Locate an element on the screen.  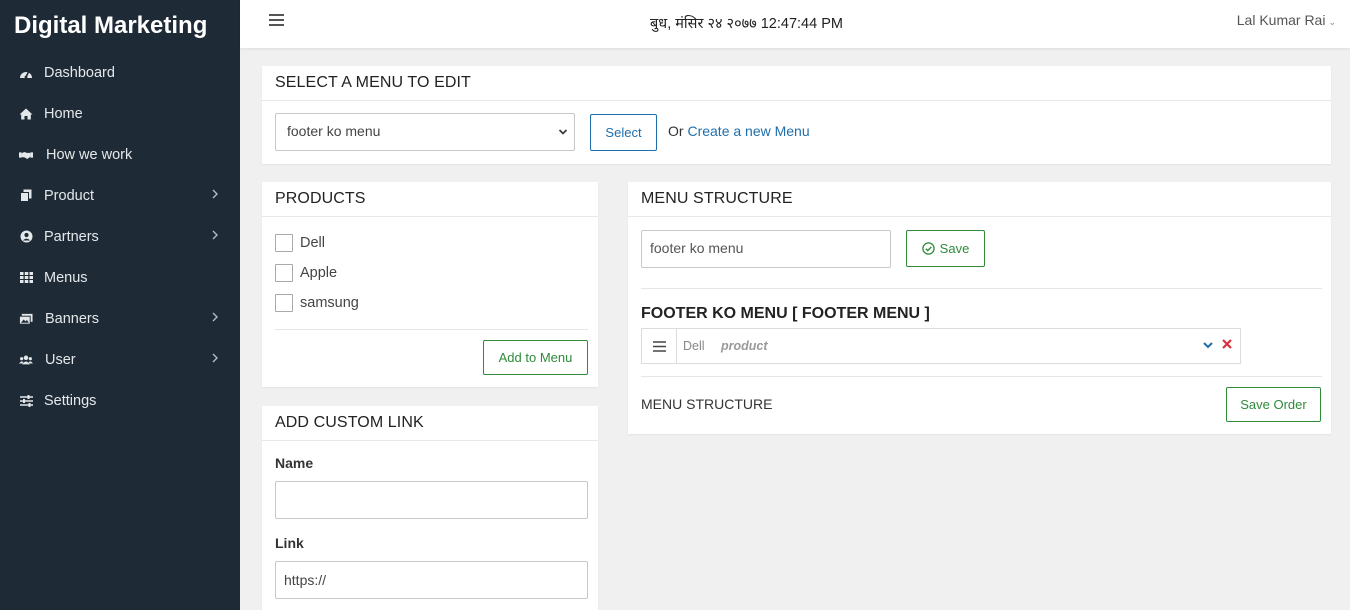
link-label: Link is located at coordinates (289, 543).